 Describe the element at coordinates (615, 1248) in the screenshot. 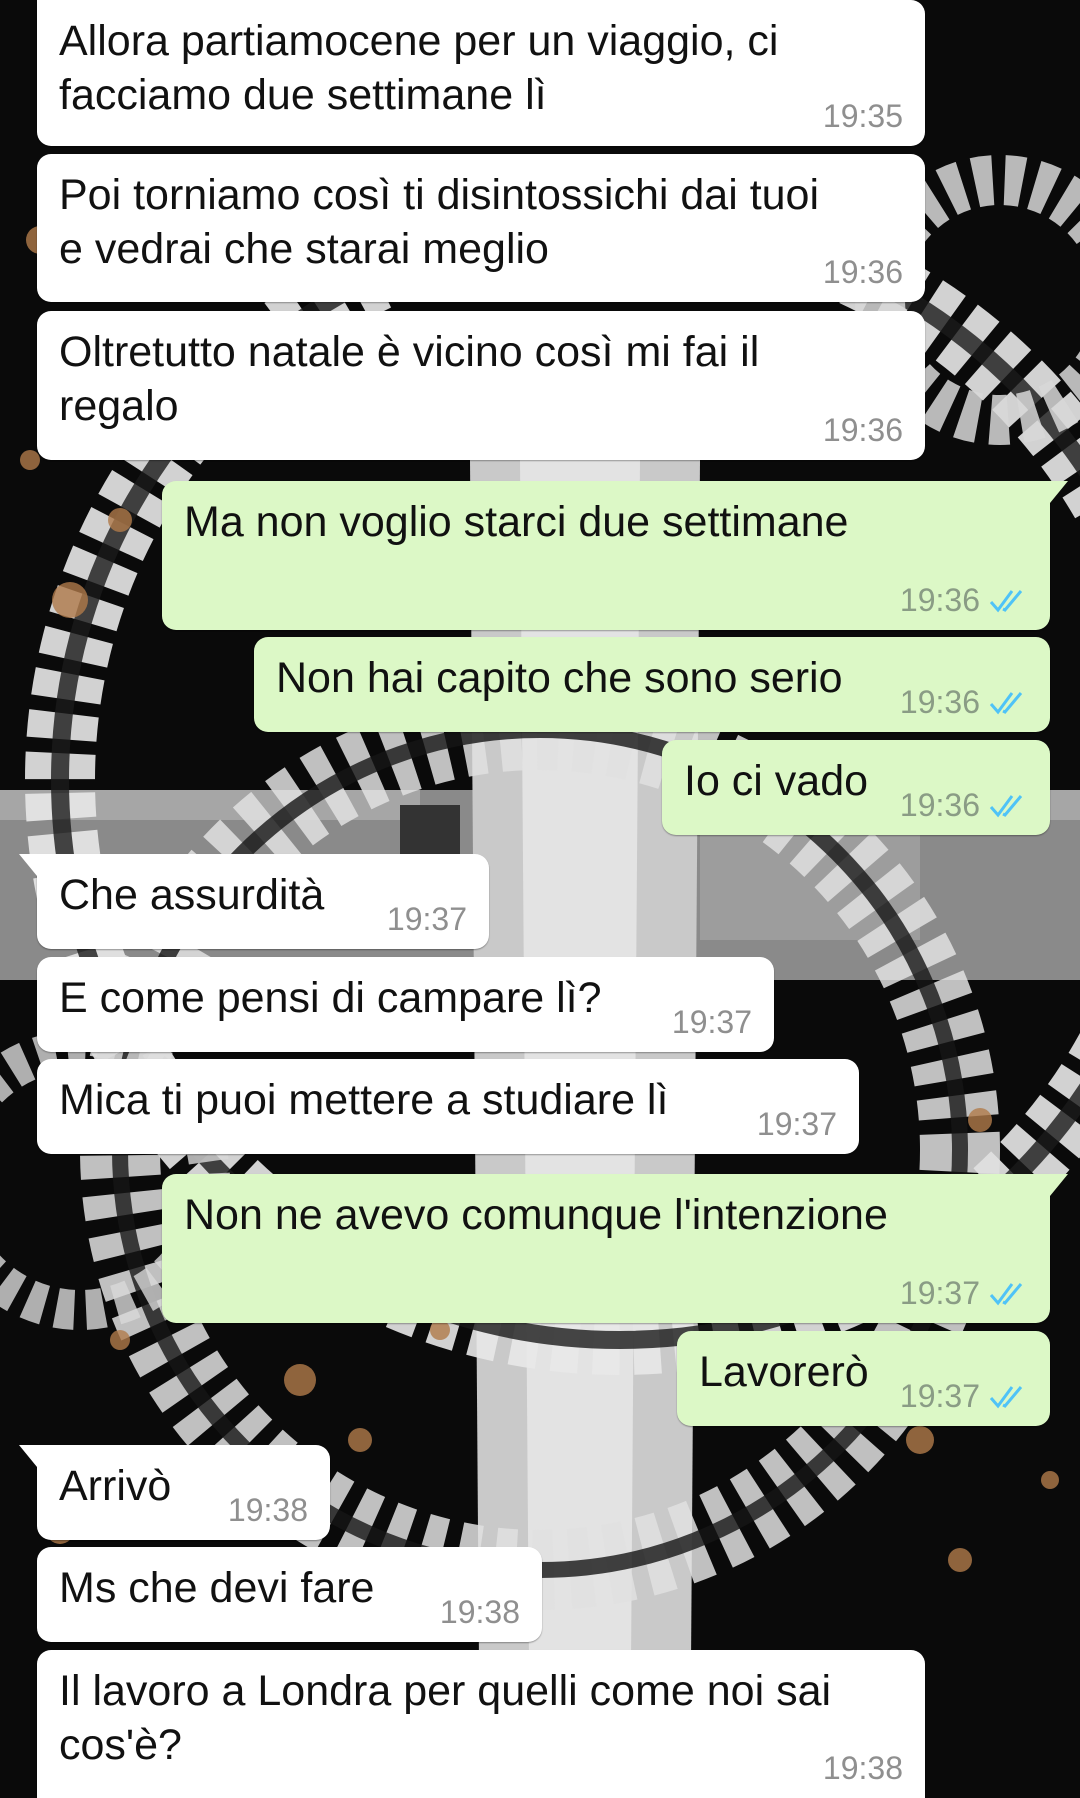

I see `outgoing-message: Non ne avevo comunque l'intenzione 19:37` at that location.